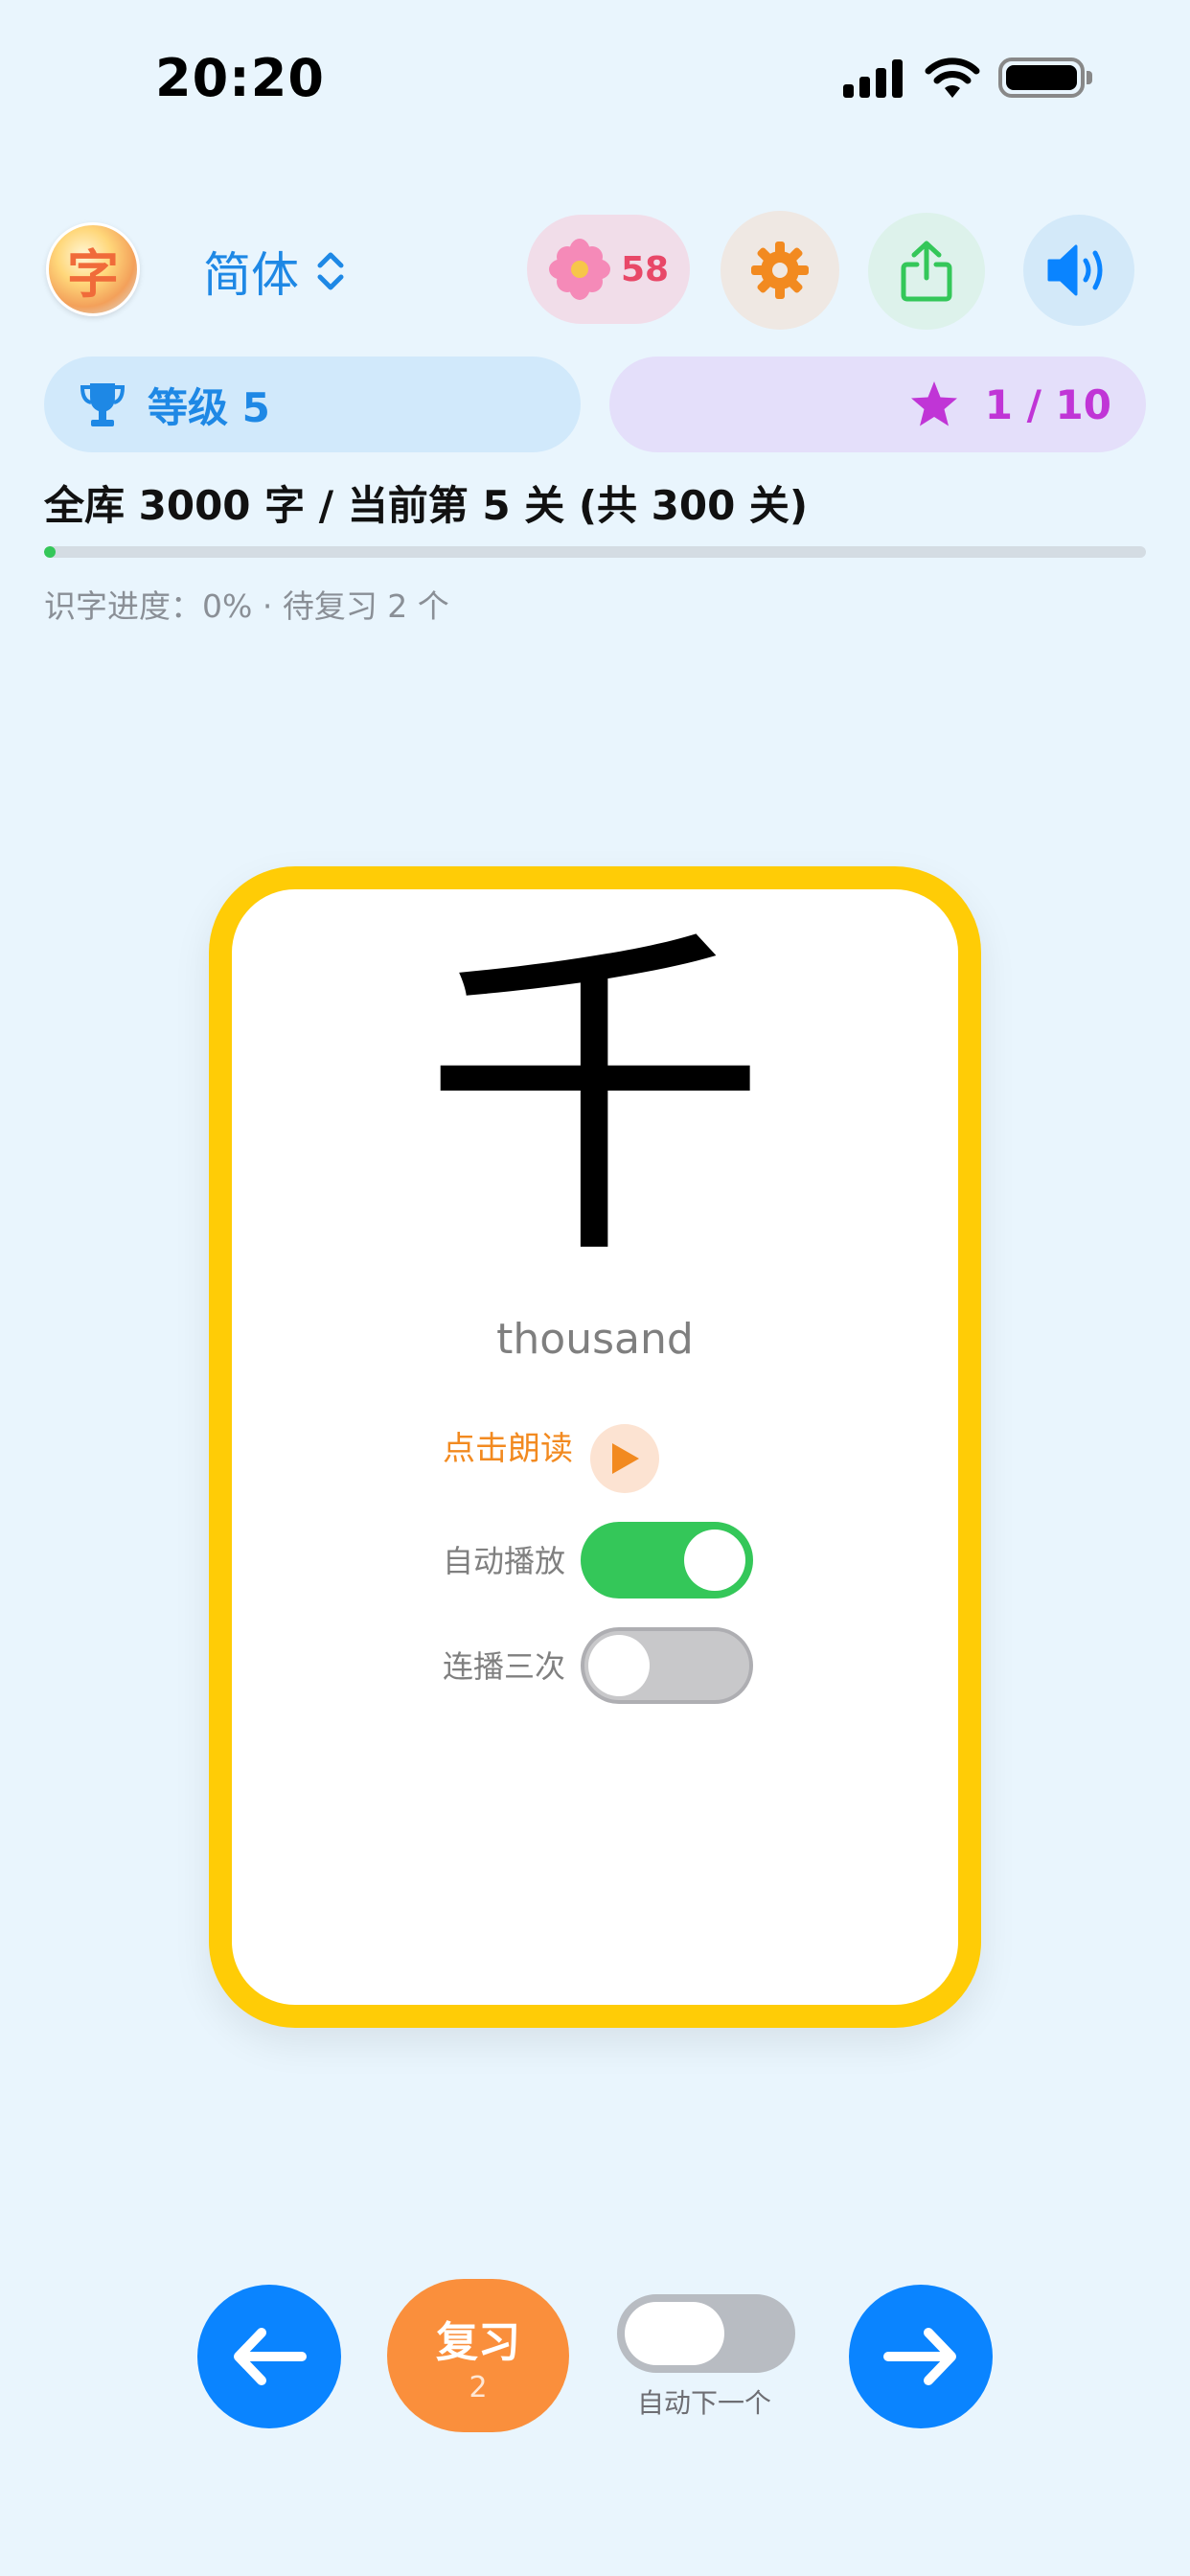 The image size is (1190, 2576). What do you see at coordinates (703, 2403) in the screenshot?
I see `auto-next-label: 自动下一个` at bounding box center [703, 2403].